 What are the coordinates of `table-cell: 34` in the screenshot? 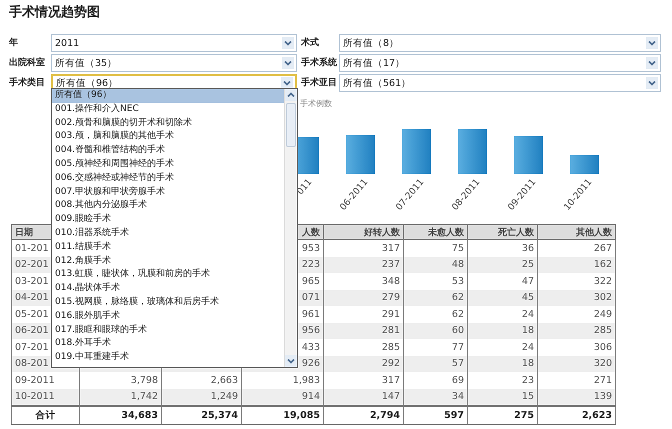 It's located at (458, 396).